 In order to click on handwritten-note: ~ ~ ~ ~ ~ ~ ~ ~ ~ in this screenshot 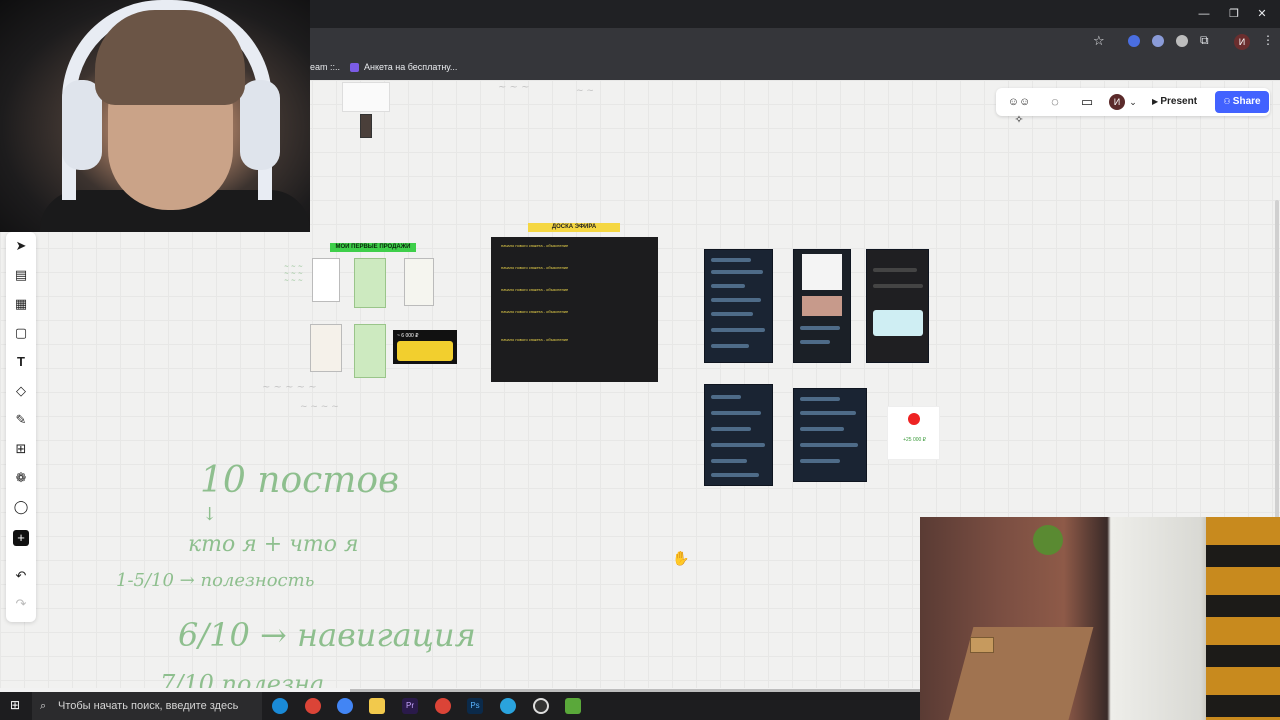, I will do `click(293, 273)`.